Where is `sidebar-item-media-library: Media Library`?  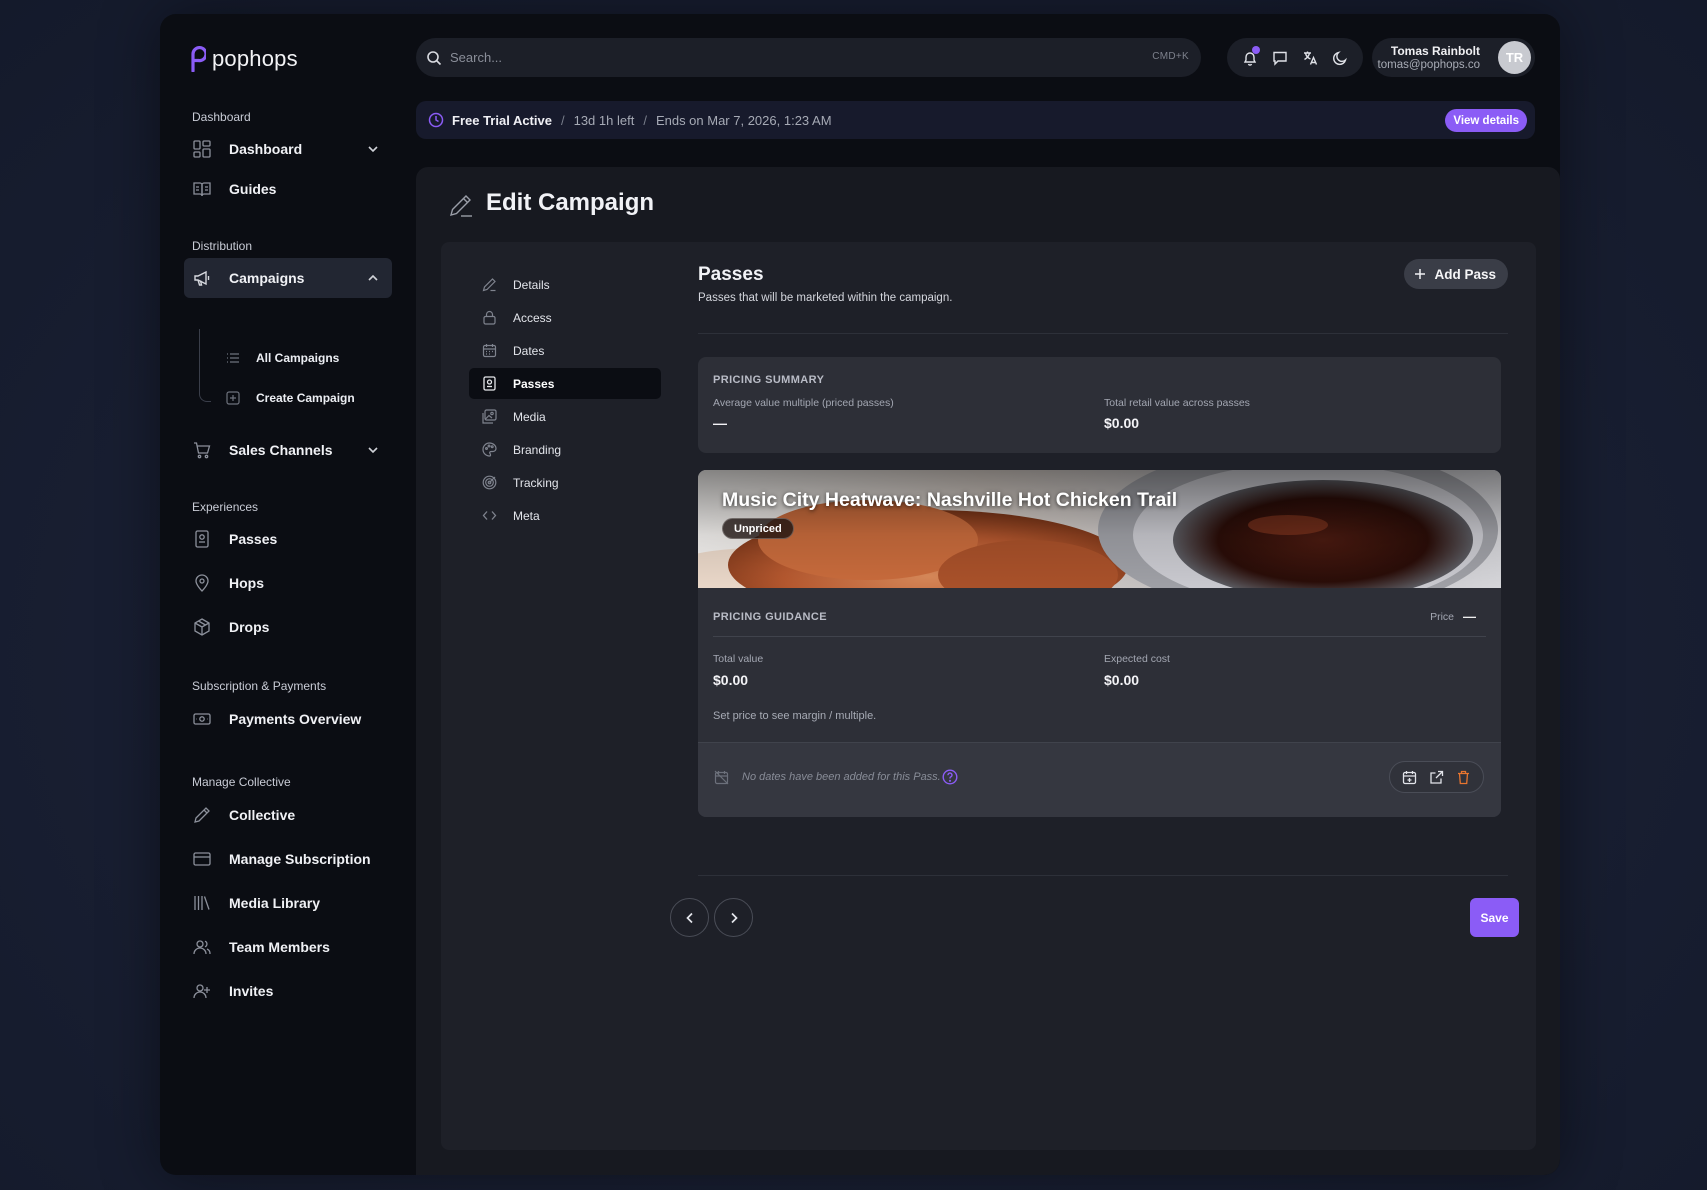 sidebar-item-media-library: Media Library is located at coordinates (288, 903).